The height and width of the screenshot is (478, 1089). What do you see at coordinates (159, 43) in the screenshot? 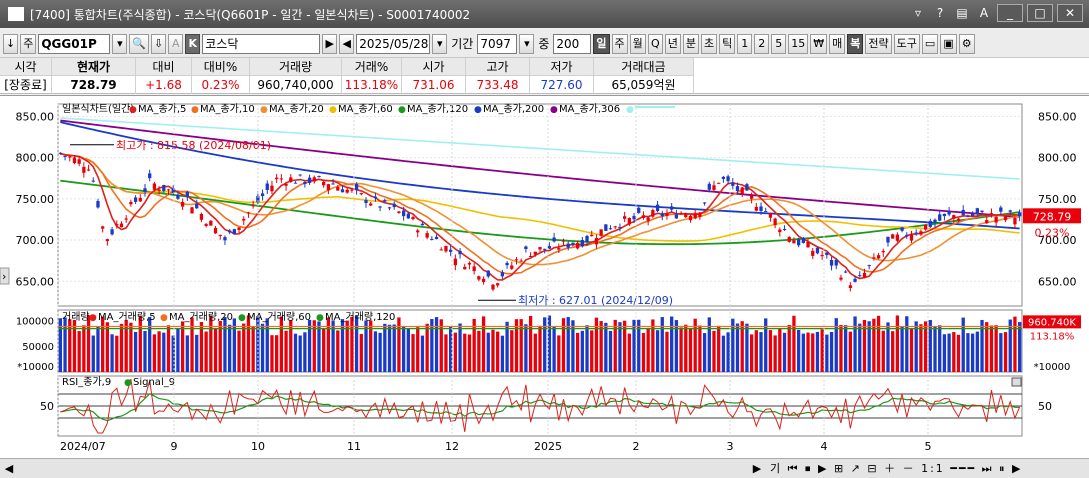
I see `list-icon: ⇩` at bounding box center [159, 43].